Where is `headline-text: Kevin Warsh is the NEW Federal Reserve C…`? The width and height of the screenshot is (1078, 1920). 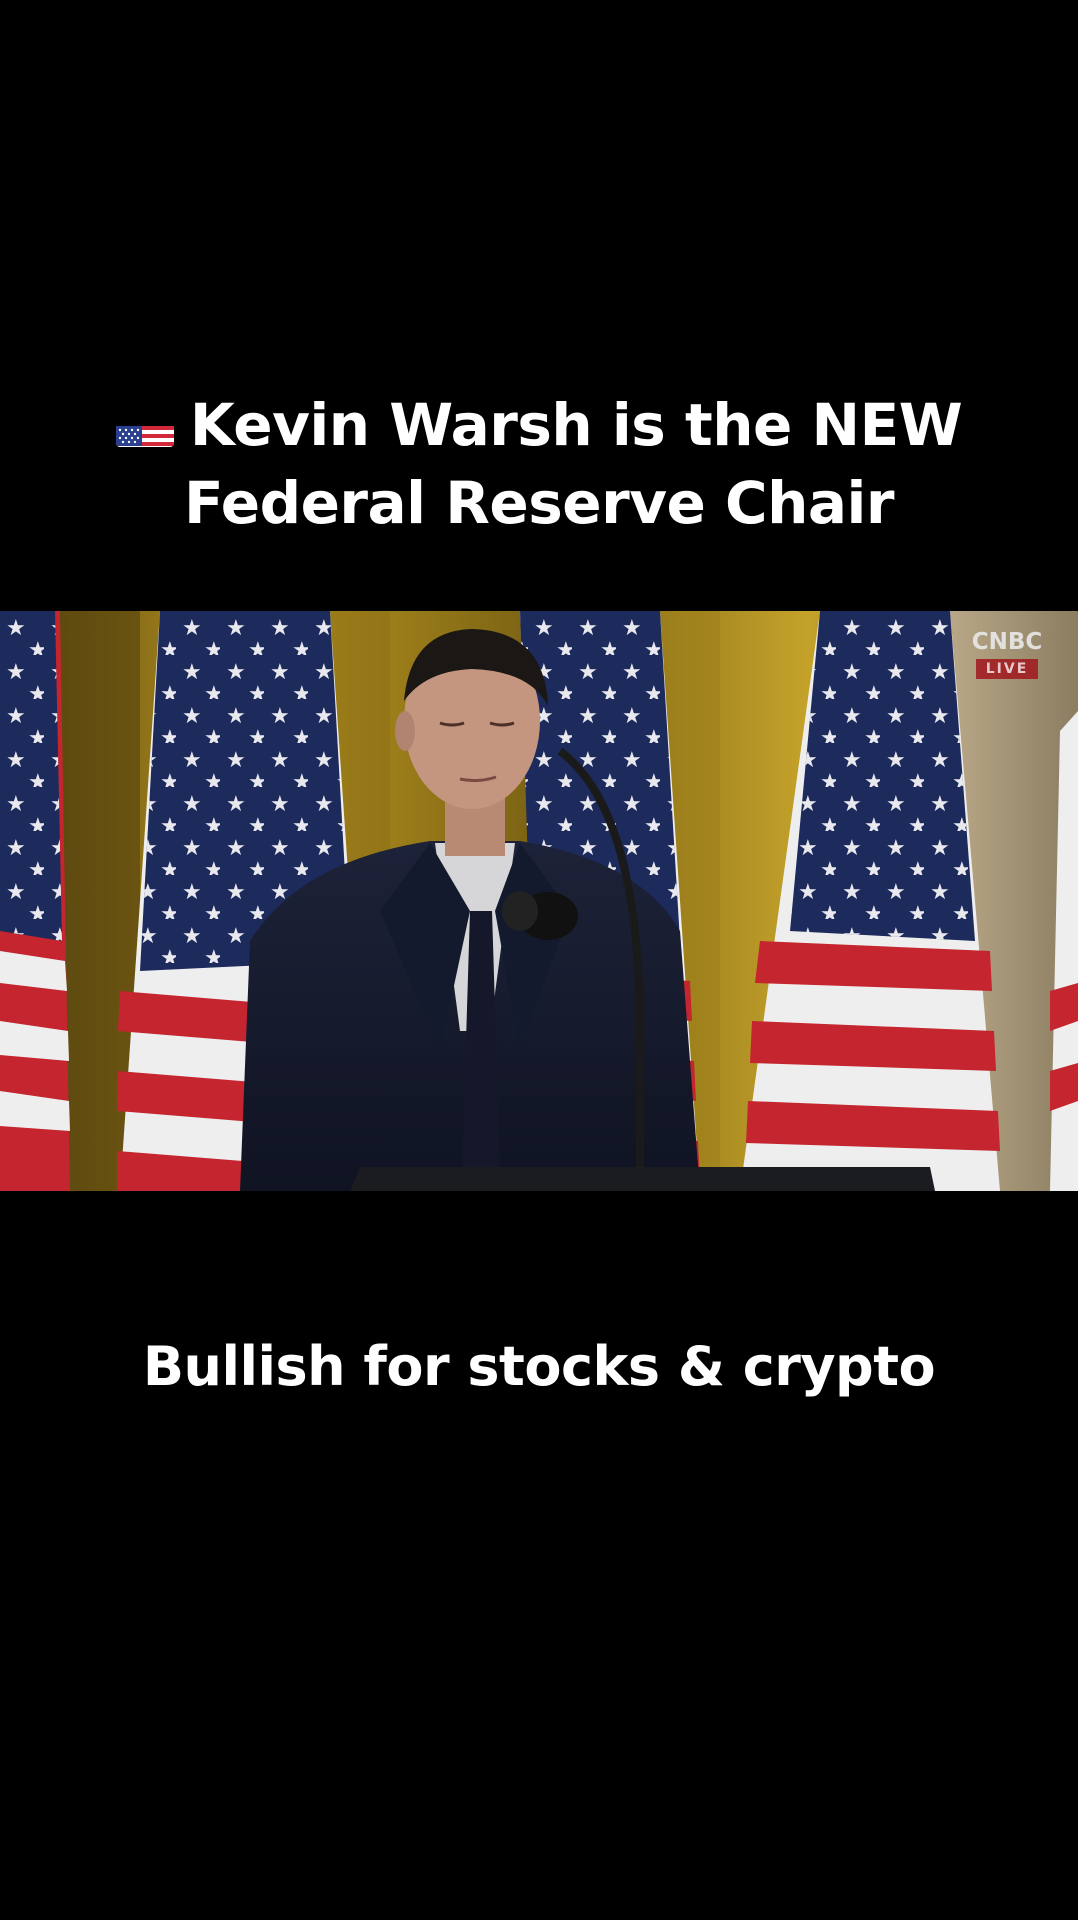 headline-text: Kevin Warsh is the NEW Federal Reserve C… is located at coordinates (539, 464).